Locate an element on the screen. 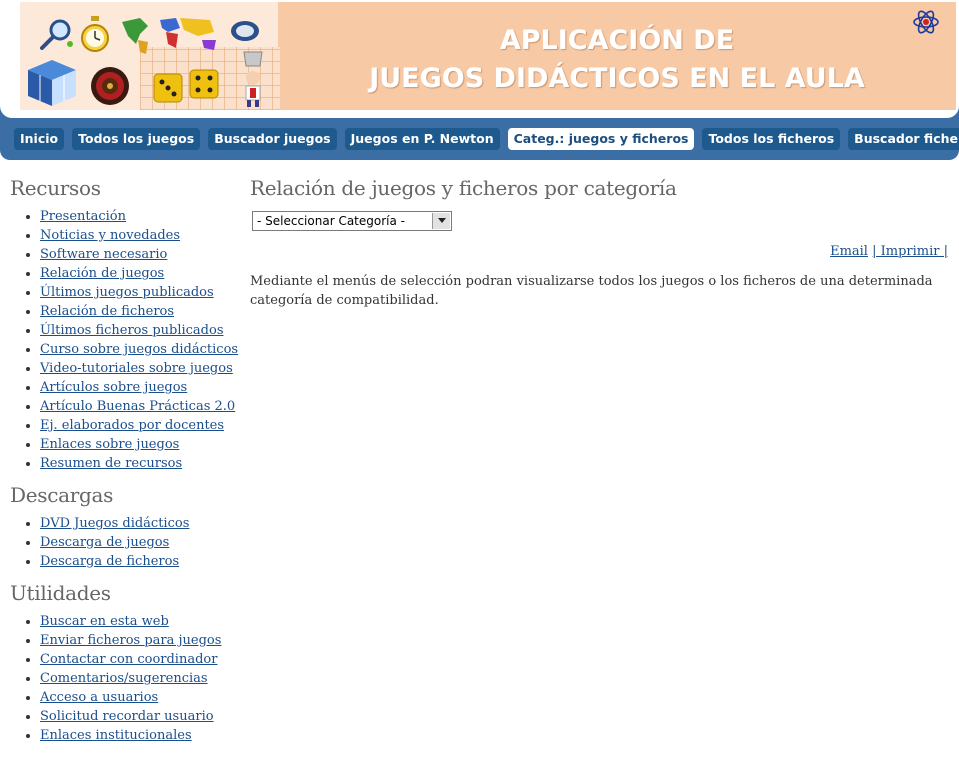 This screenshot has height=764, width=959. list-item: Acceso a usuarios is located at coordinates (140, 697).